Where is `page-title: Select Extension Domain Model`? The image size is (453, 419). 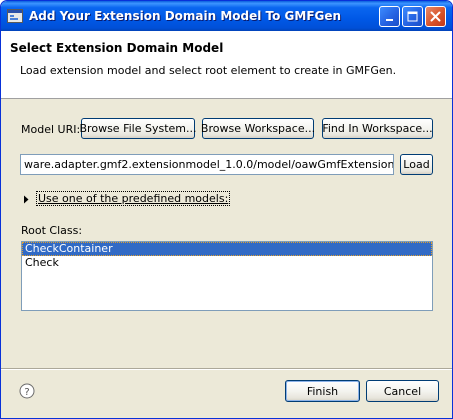
page-title: Select Extension Domain Model is located at coordinates (117, 48).